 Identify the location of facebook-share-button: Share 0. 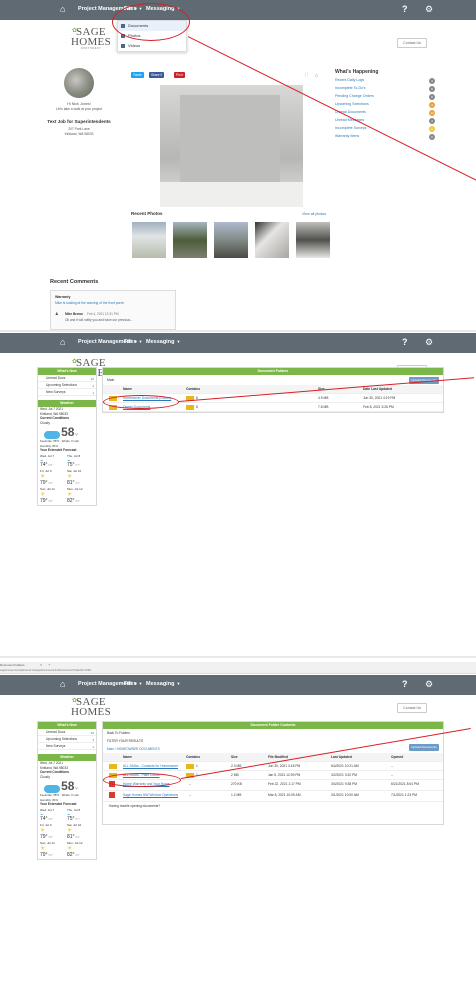
(157, 75).